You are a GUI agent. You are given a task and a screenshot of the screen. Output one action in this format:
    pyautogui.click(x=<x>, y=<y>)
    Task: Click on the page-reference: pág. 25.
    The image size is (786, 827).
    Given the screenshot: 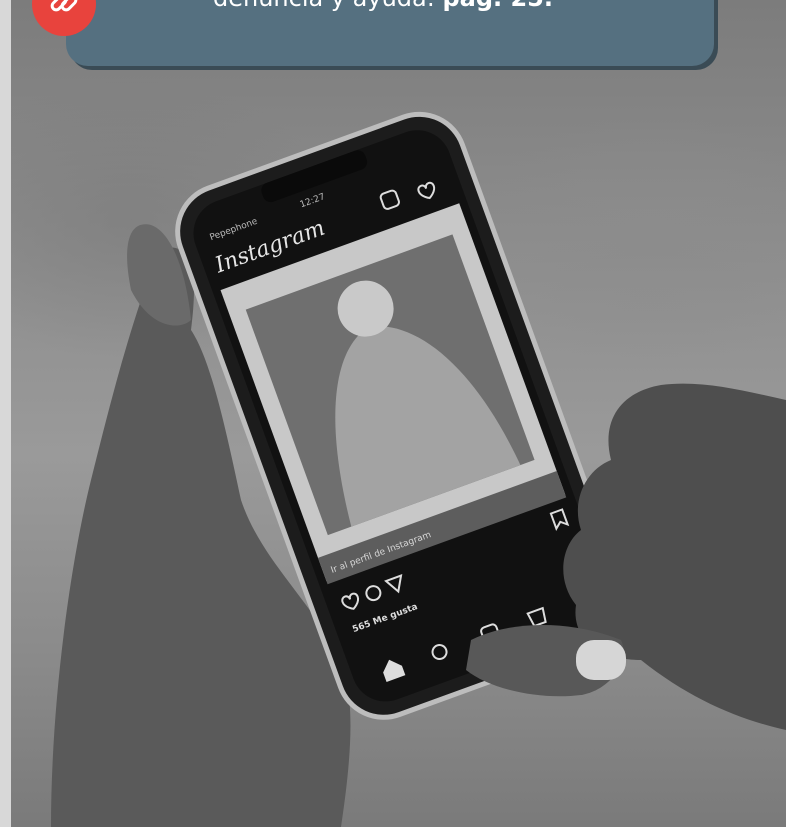 What is the action you would take?
    pyautogui.click(x=497, y=6)
    